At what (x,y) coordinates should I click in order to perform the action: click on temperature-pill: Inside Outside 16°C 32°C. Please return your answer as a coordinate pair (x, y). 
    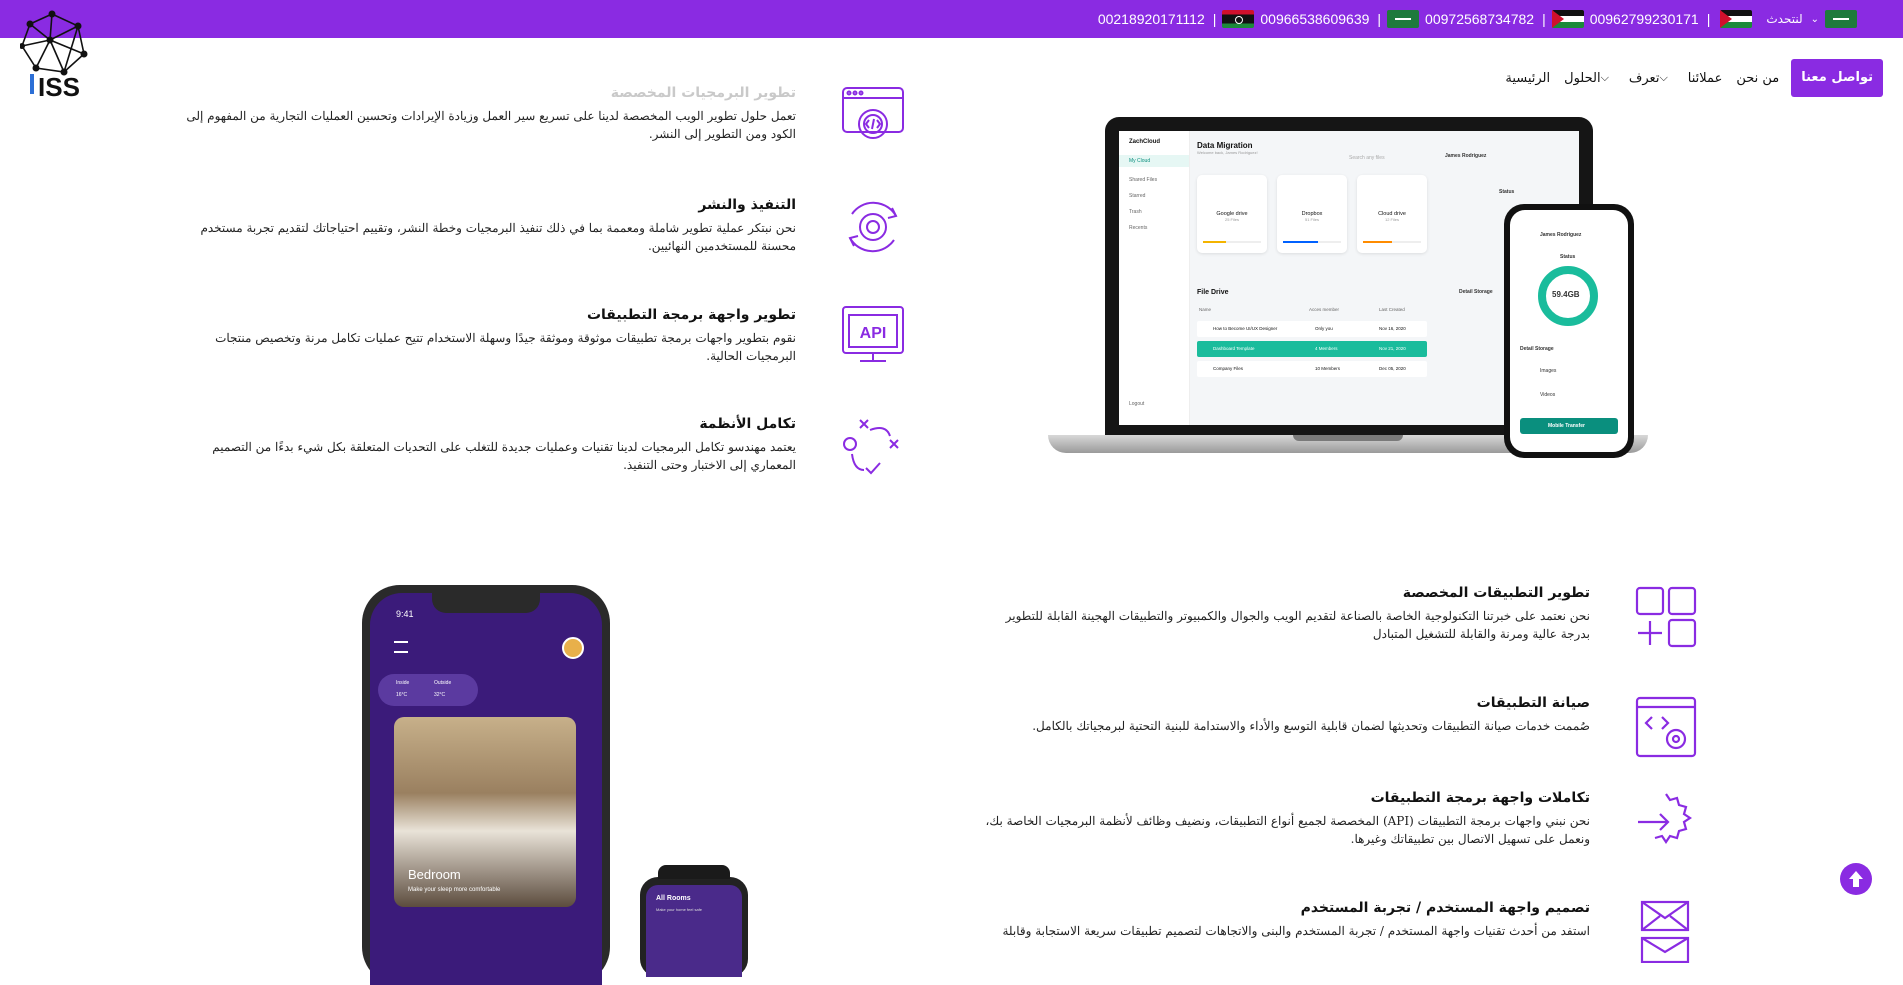
    Looking at the image, I should click on (428, 690).